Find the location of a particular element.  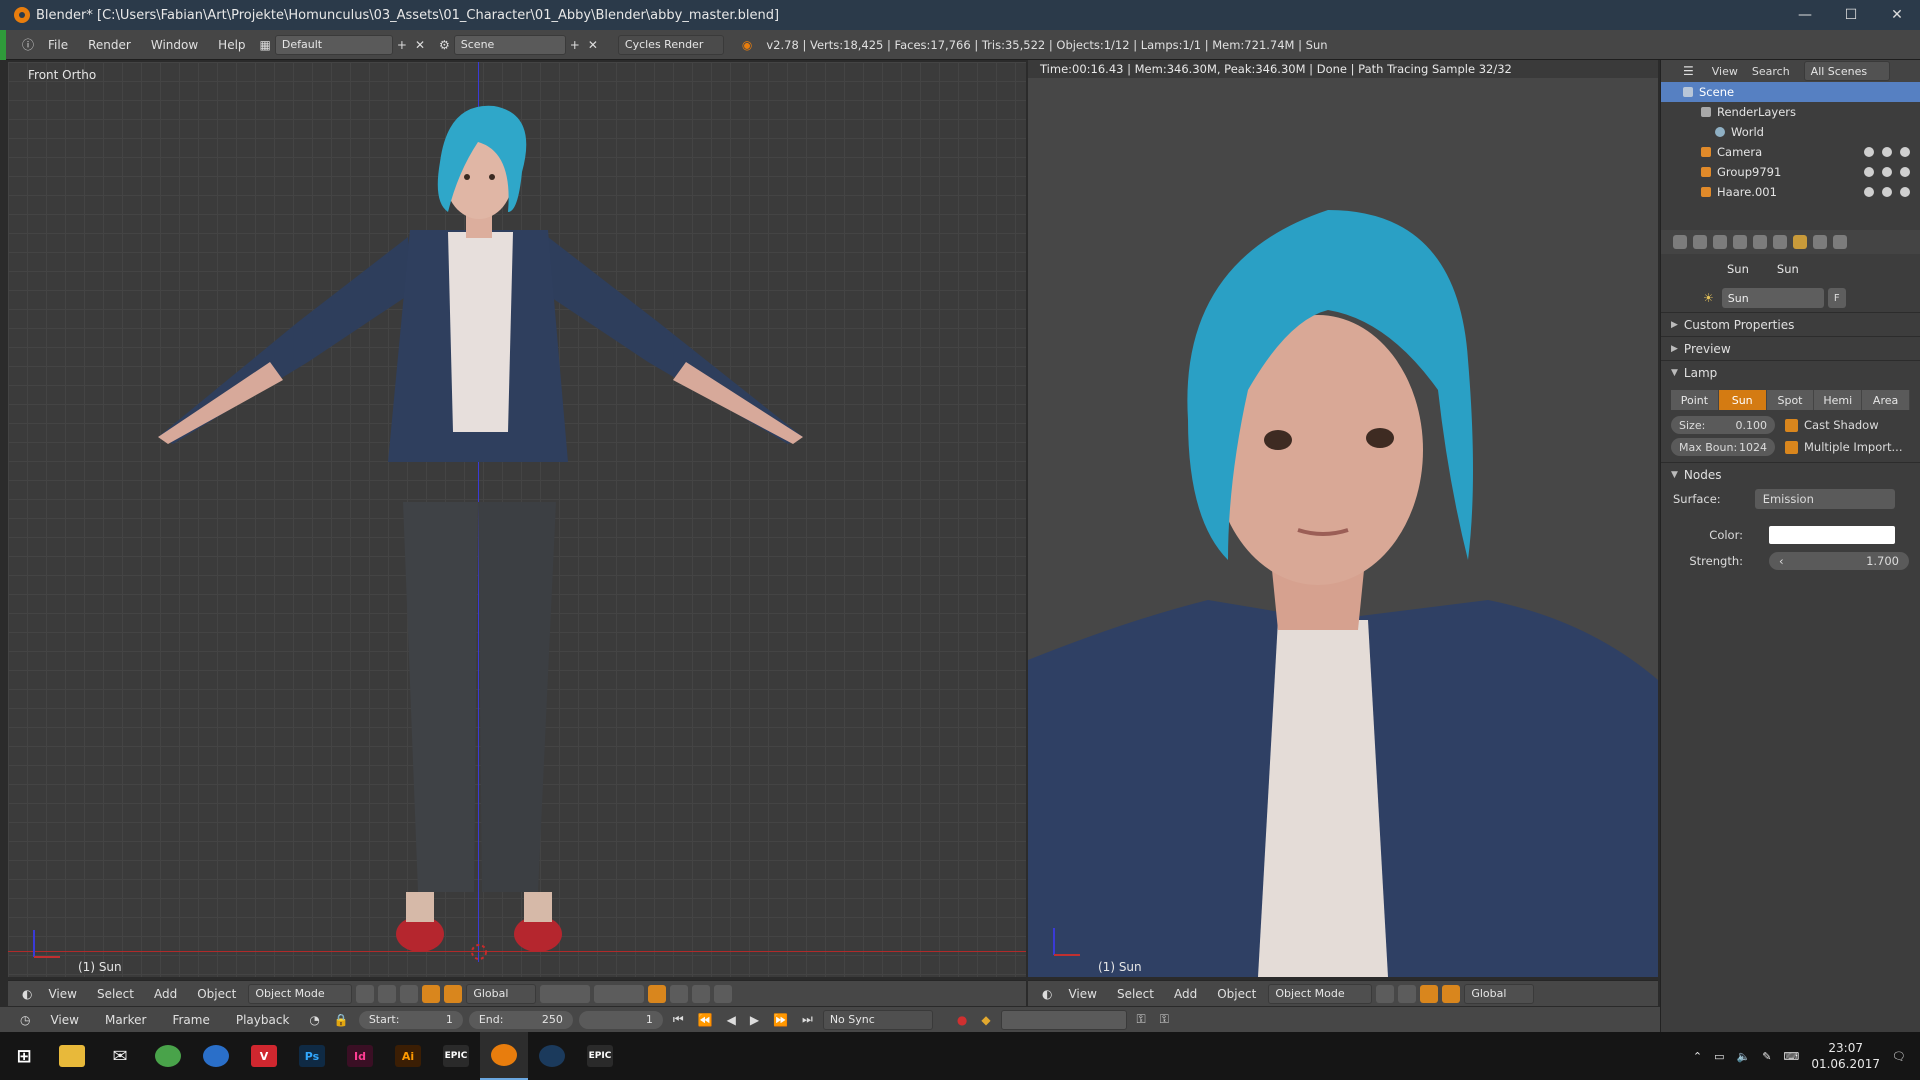

panel-lamp: ▼ Lamp is located at coordinates (1790, 372).